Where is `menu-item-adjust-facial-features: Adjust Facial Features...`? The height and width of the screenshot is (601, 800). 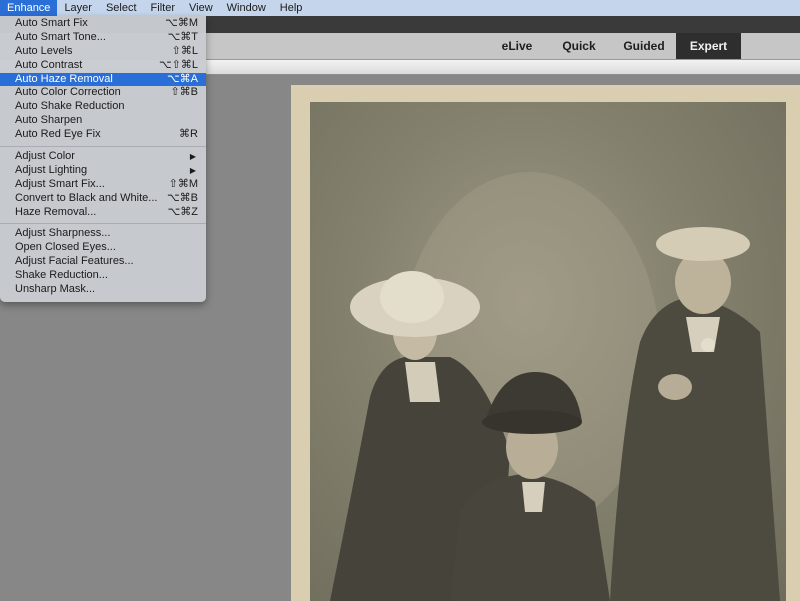 menu-item-adjust-facial-features: Adjust Facial Features... is located at coordinates (103, 262).